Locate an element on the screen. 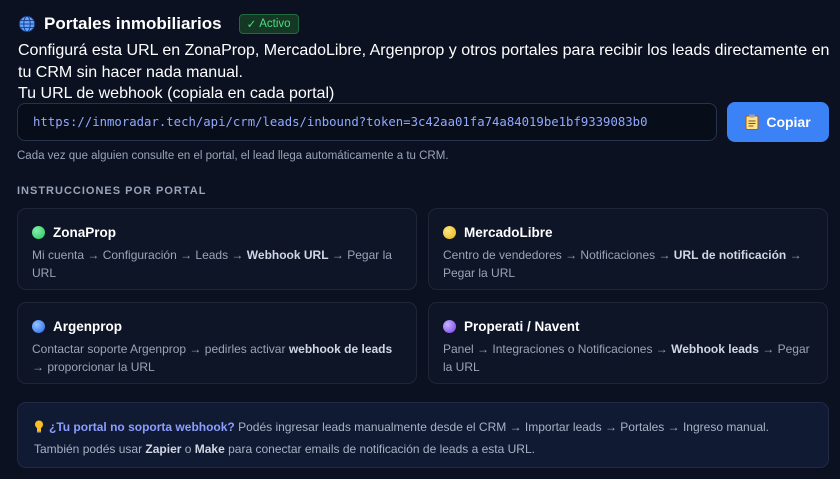 The height and width of the screenshot is (479, 840). copy-button-label: Copiar is located at coordinates (788, 122).